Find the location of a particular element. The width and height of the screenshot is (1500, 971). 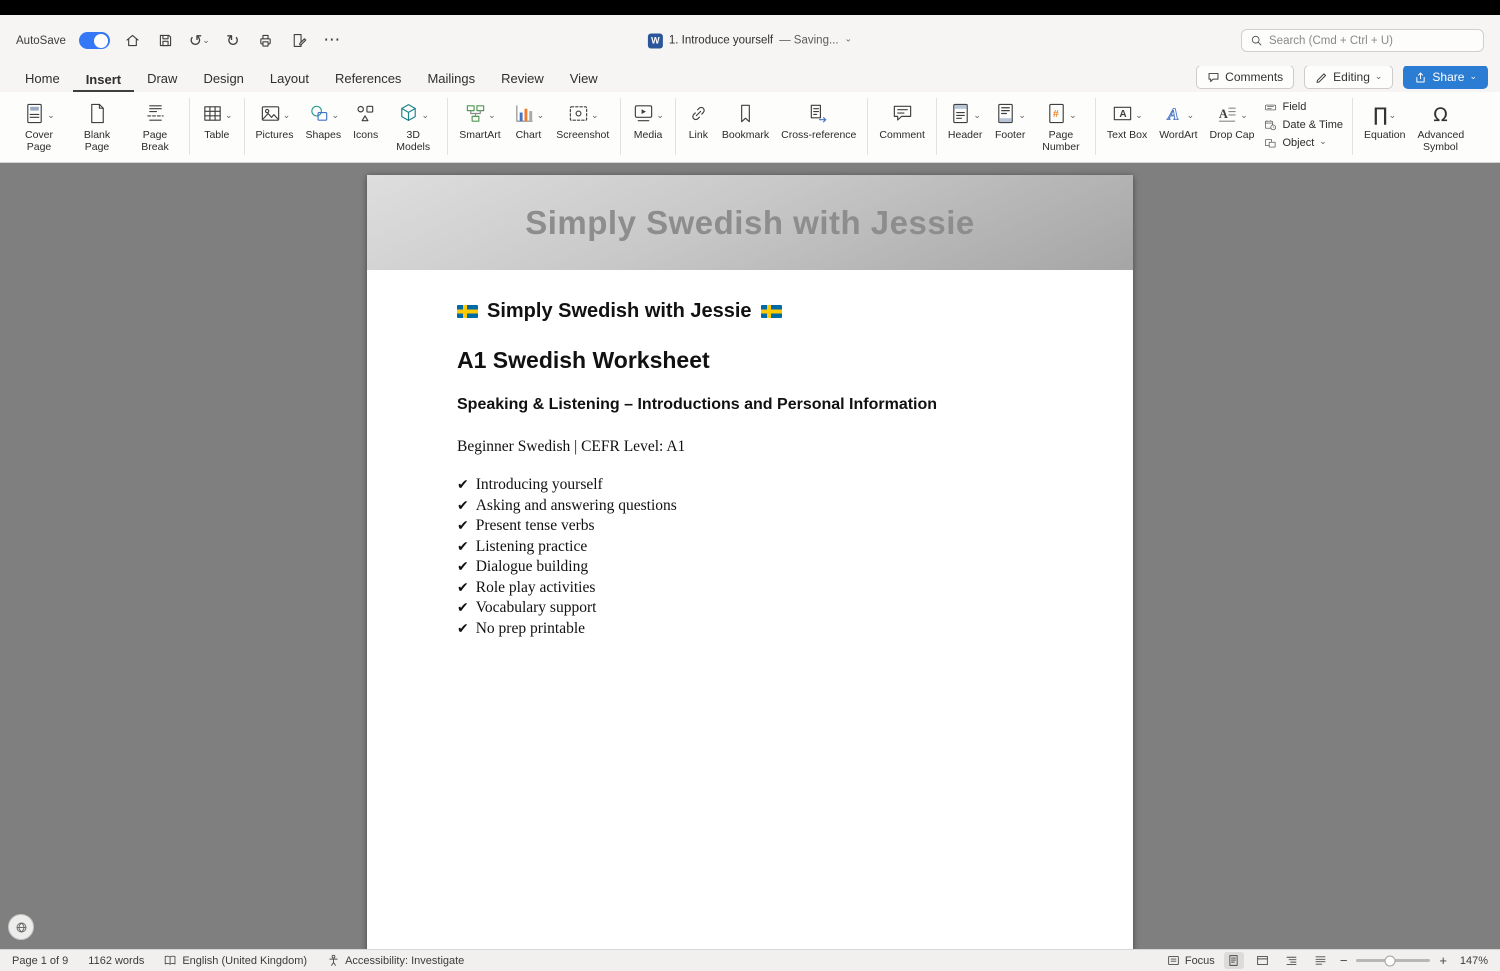

equation-button: ∏ Equation is located at coordinates (1384, 119).